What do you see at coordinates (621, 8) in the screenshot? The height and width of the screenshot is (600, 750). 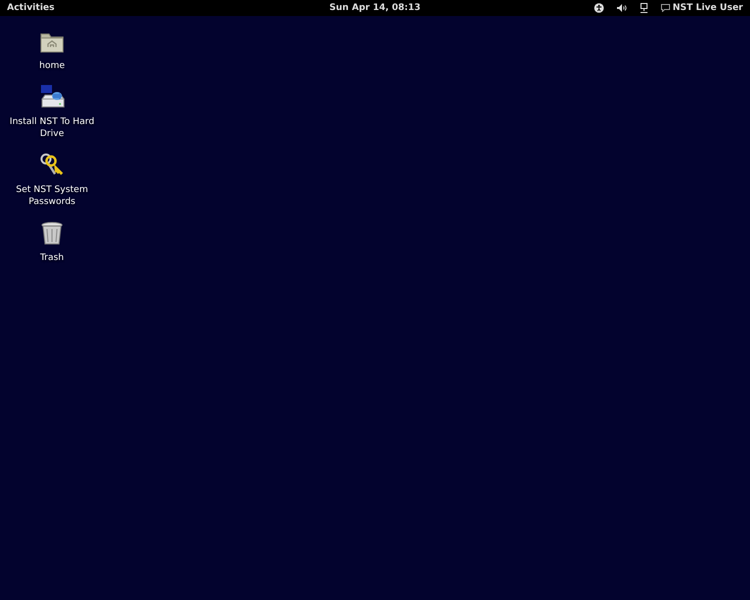 I see `volume-icon` at bounding box center [621, 8].